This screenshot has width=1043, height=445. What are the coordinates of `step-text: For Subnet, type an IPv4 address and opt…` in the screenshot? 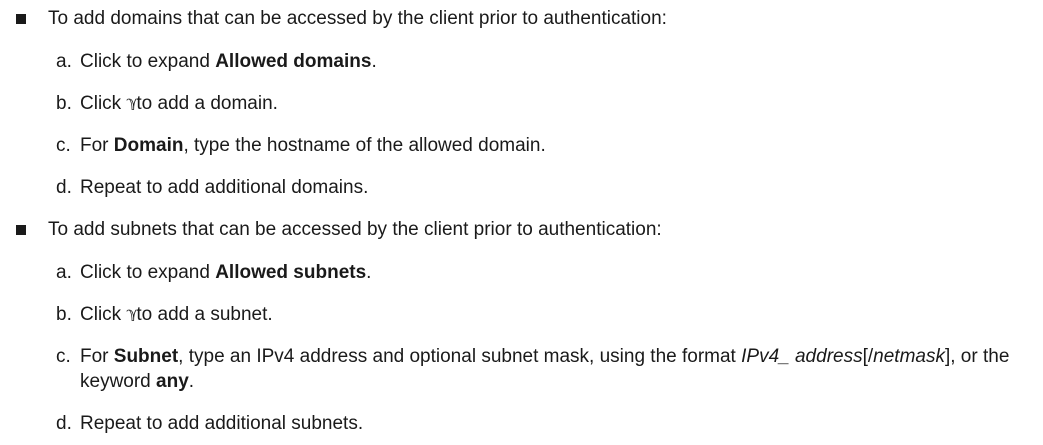 It's located at (560, 369).